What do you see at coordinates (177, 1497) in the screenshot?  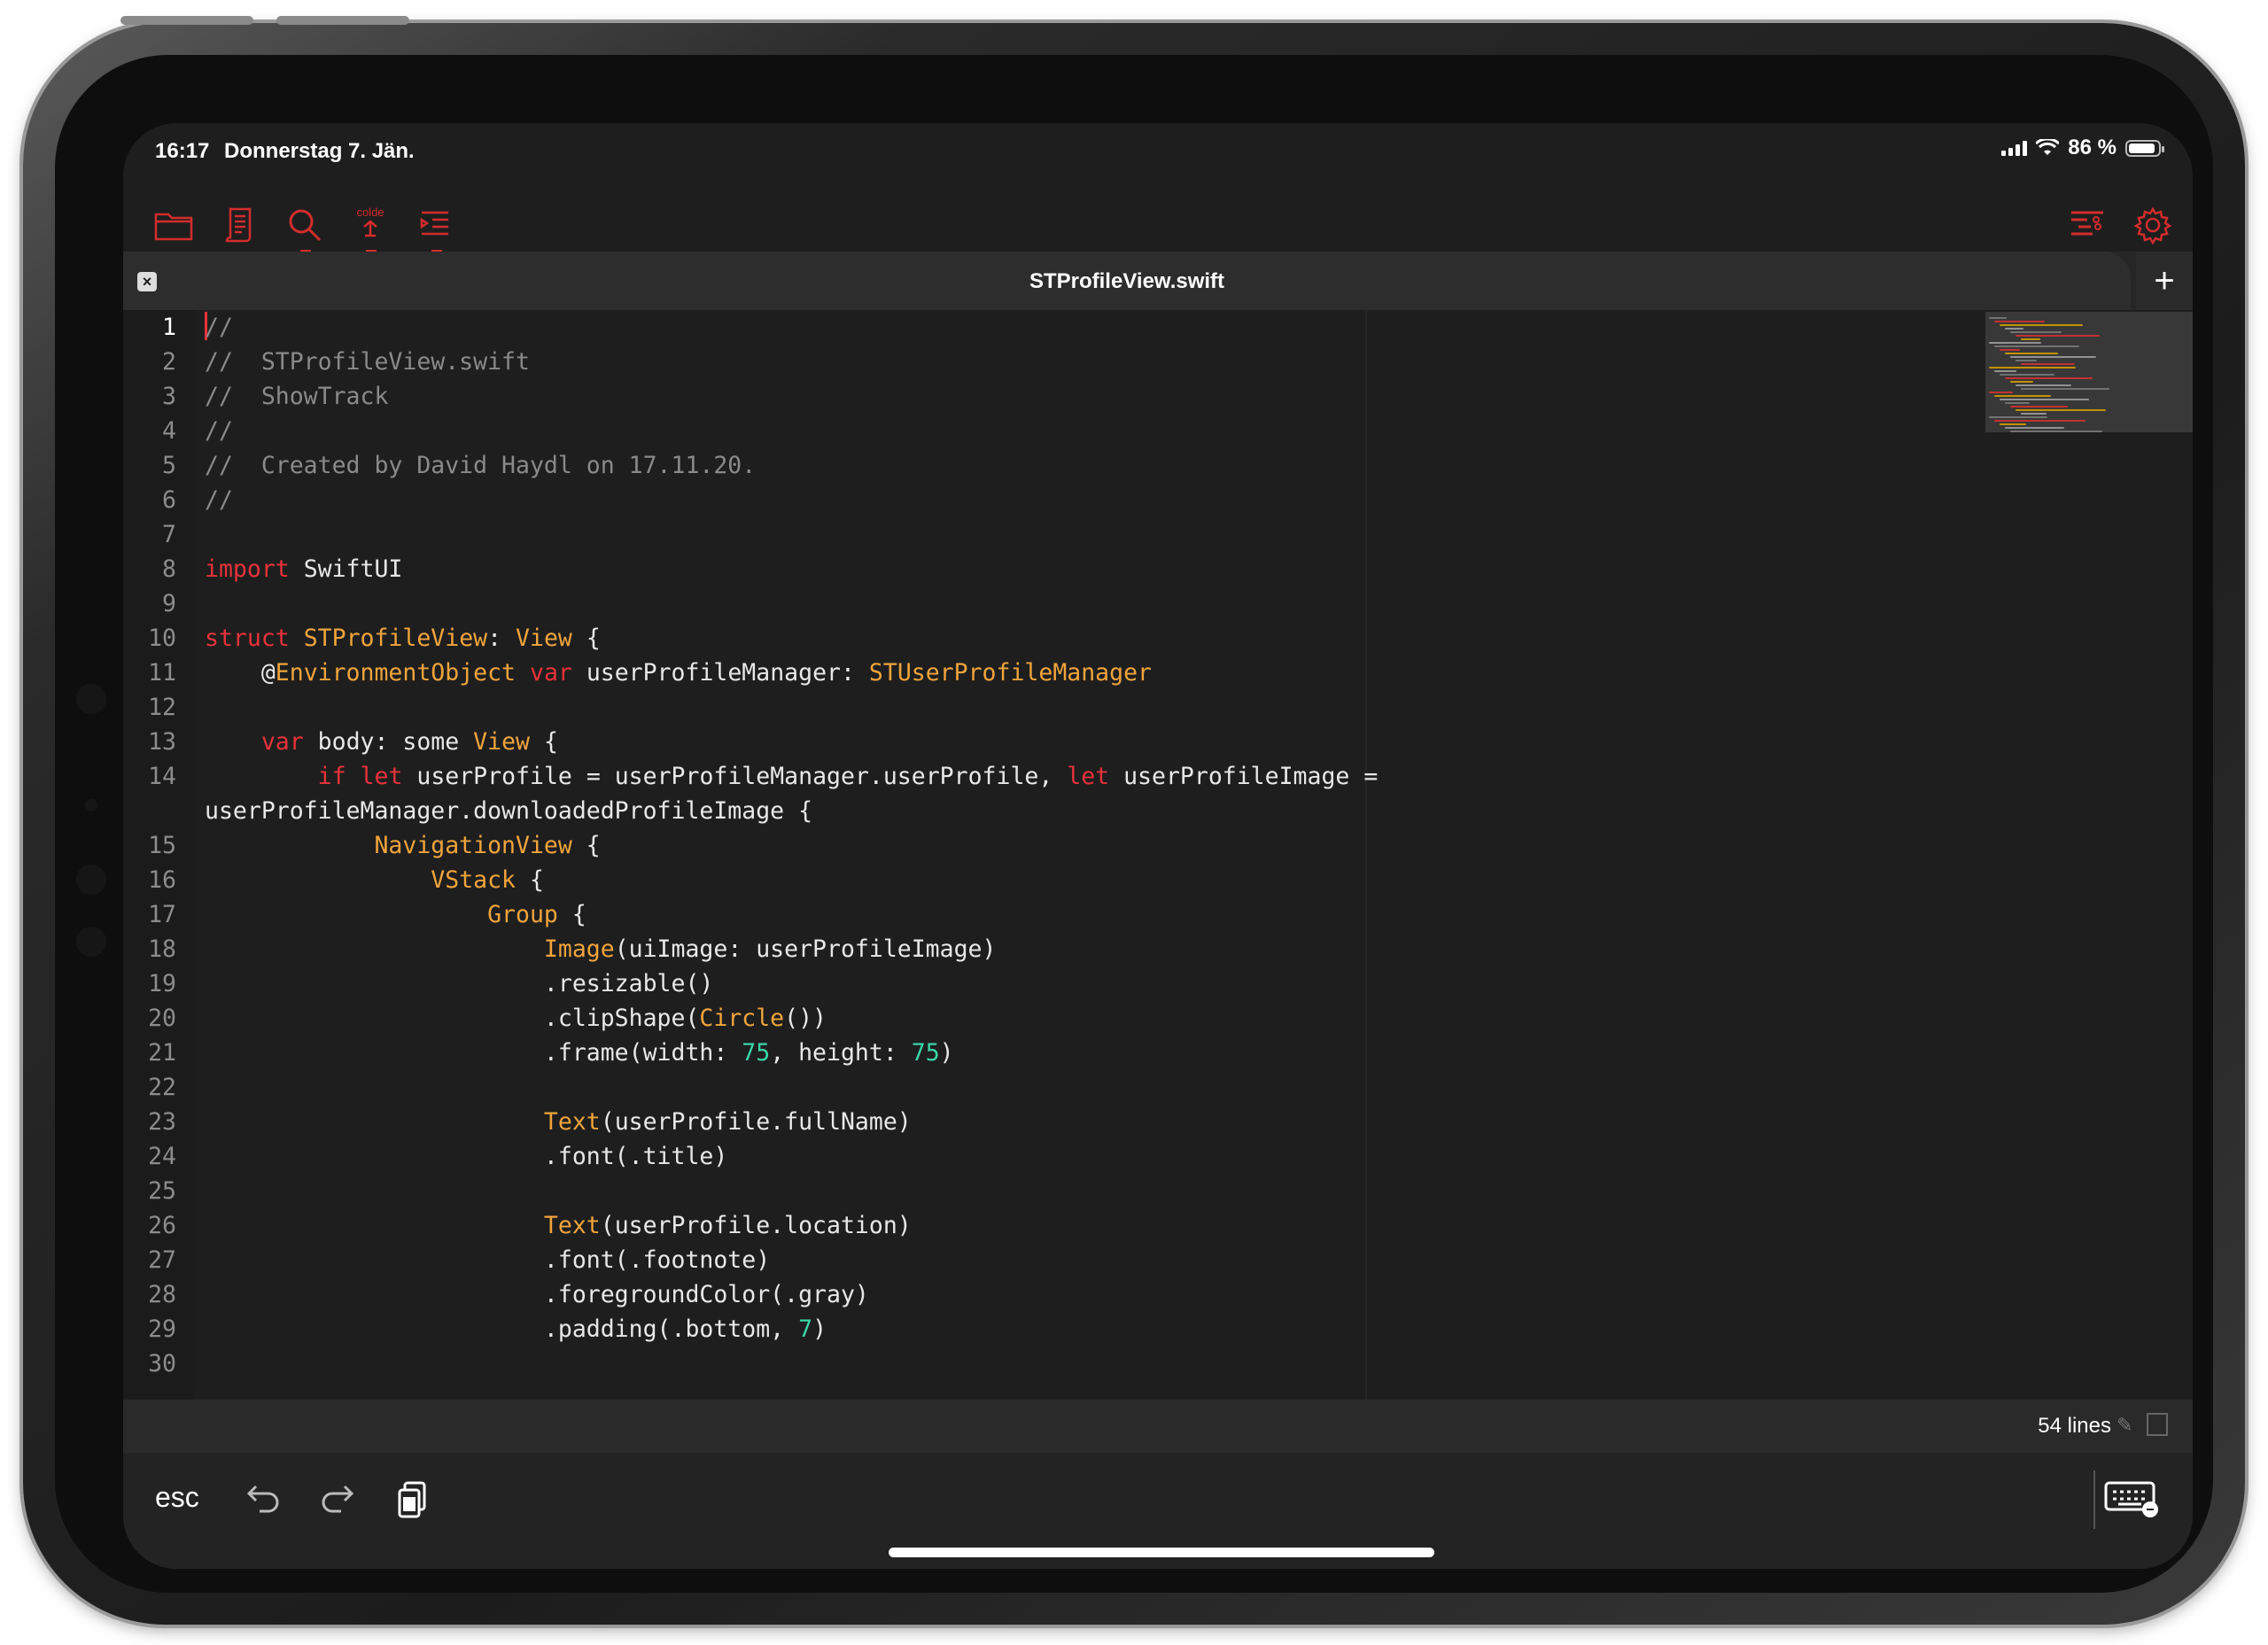 I see `esc-button: esc` at bounding box center [177, 1497].